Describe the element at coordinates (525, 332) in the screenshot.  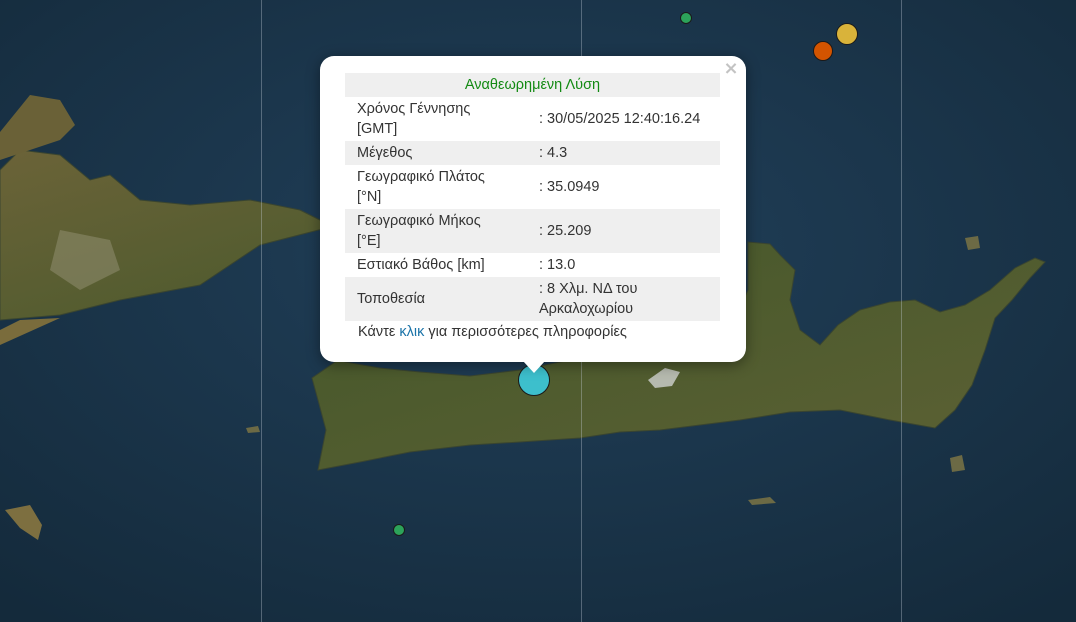
I see `footer-text-after: για περισσότερες πληροφορίες` at that location.